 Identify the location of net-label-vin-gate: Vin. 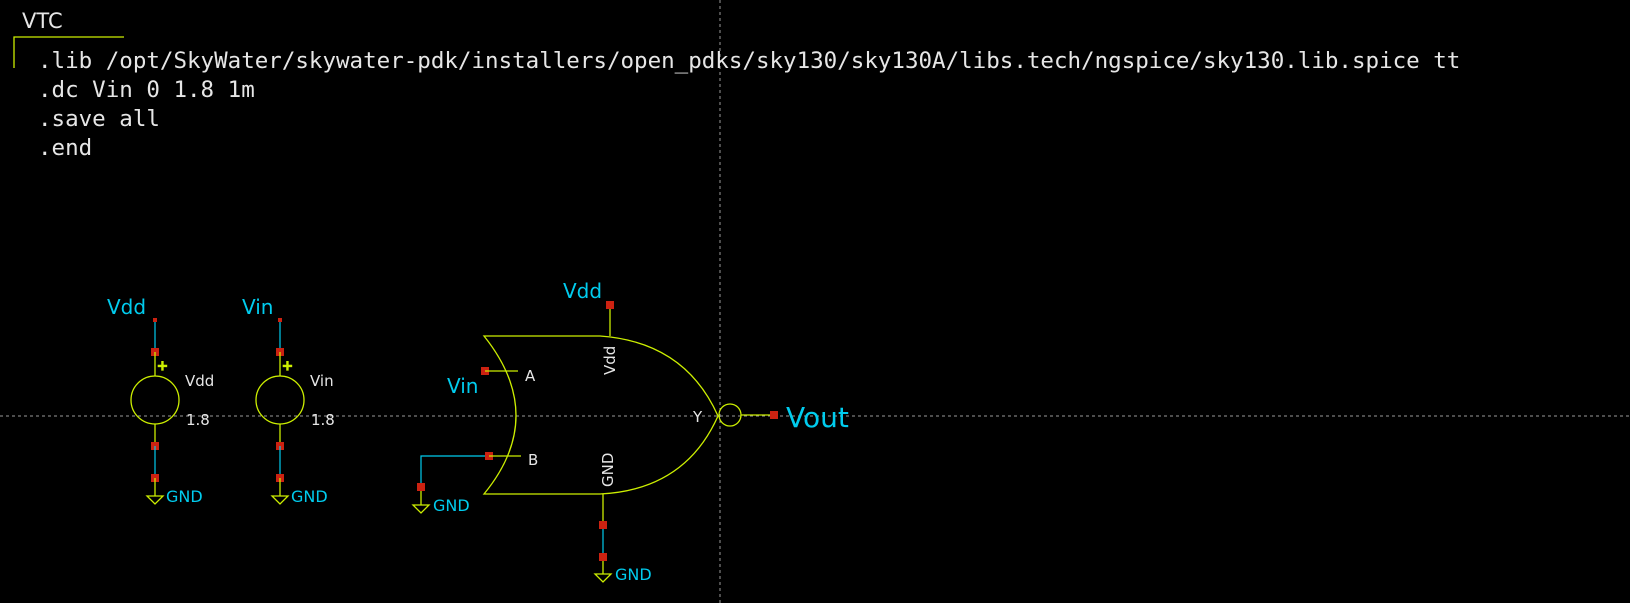
(462, 386).